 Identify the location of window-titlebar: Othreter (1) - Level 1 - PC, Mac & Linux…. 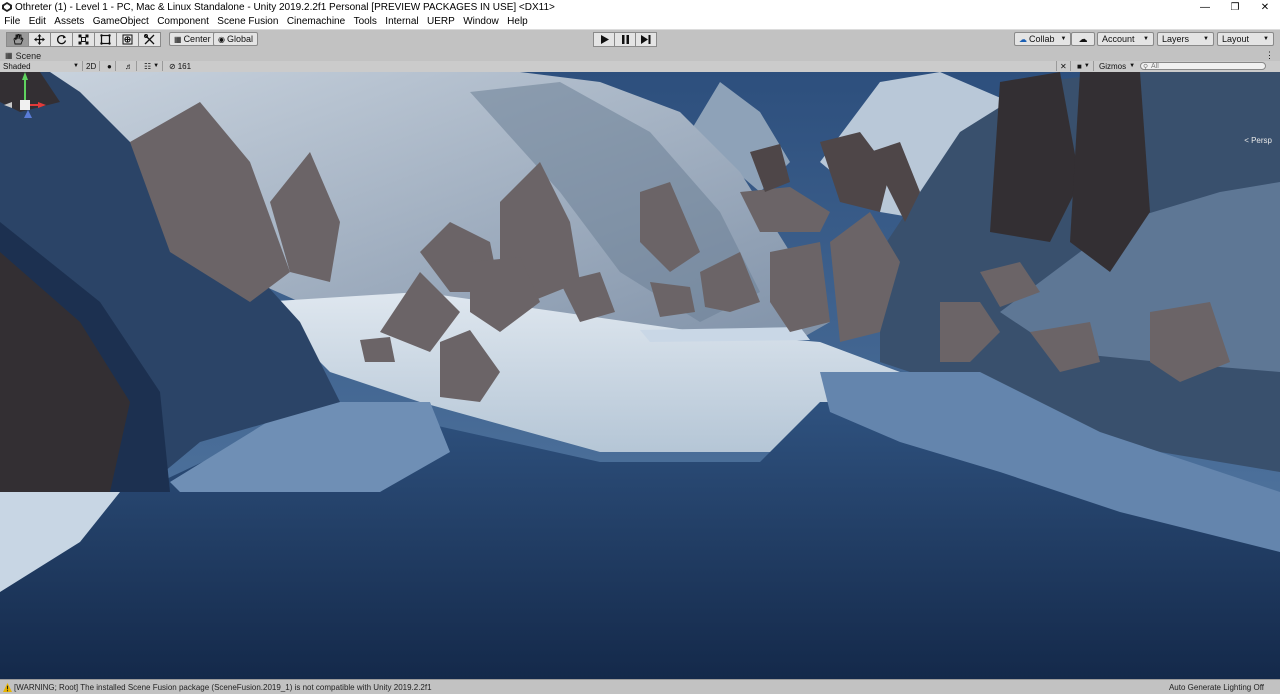
(640, 7).